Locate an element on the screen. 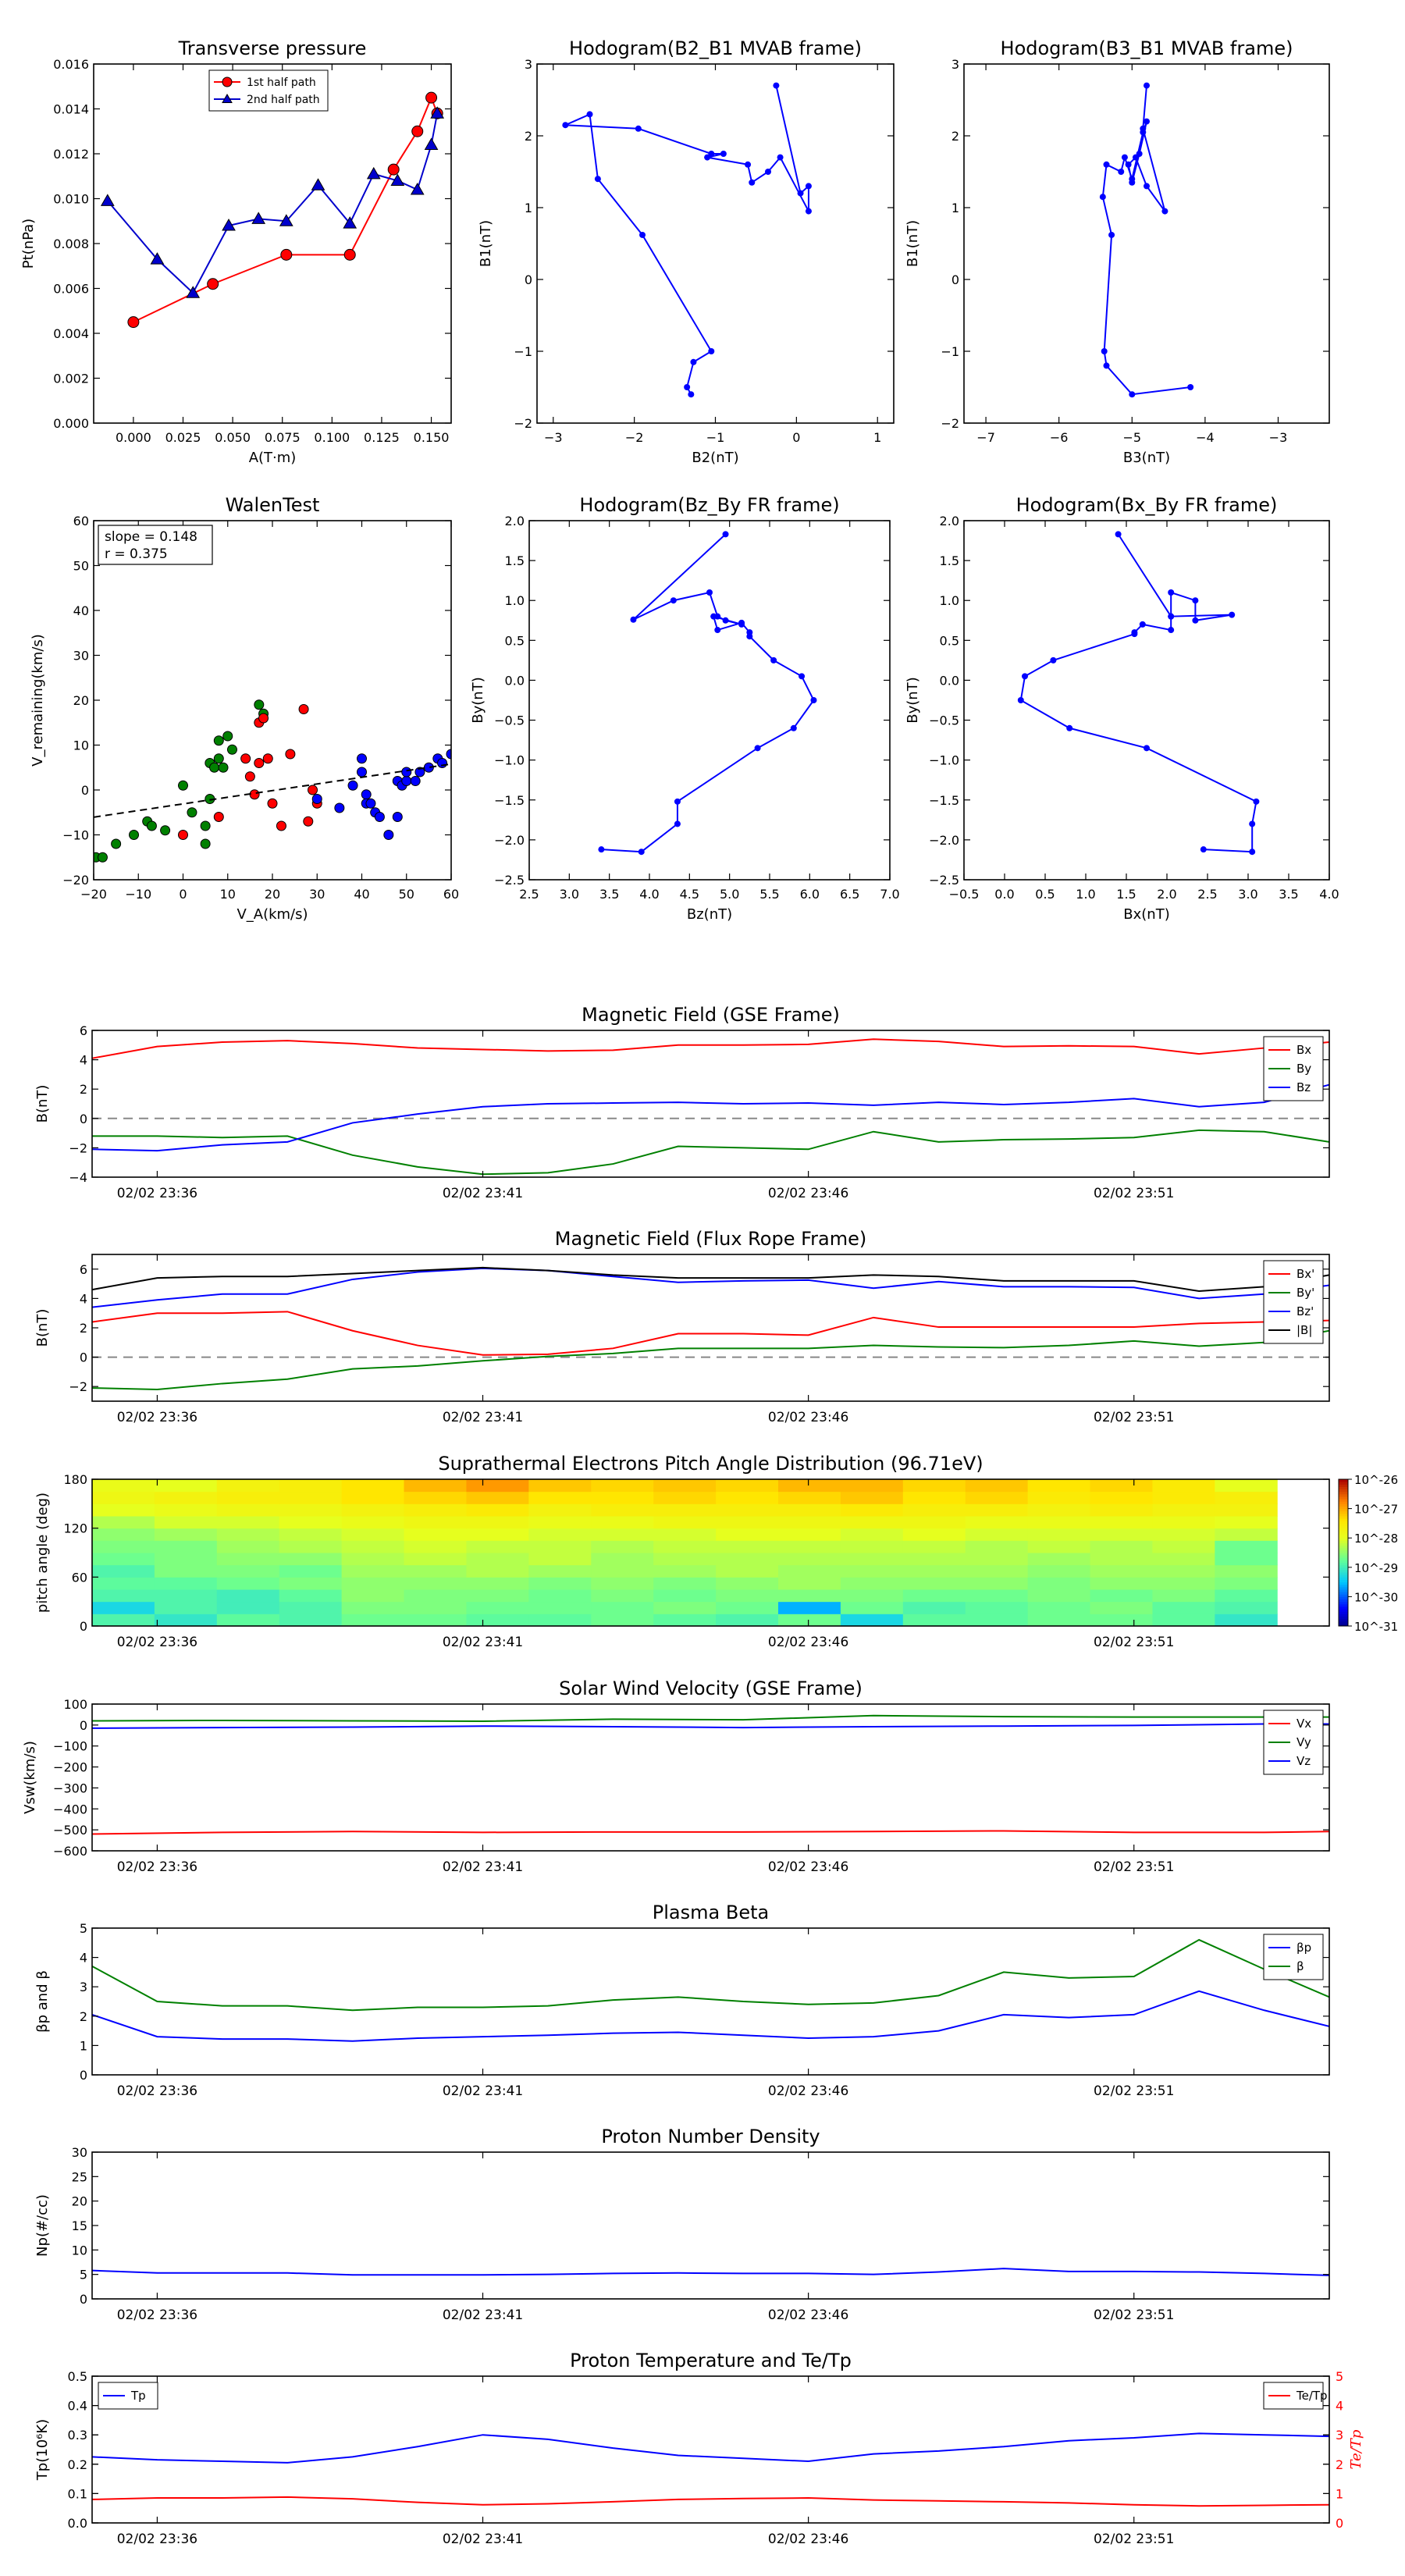  legend-label: β is located at coordinates (1300, 1966).